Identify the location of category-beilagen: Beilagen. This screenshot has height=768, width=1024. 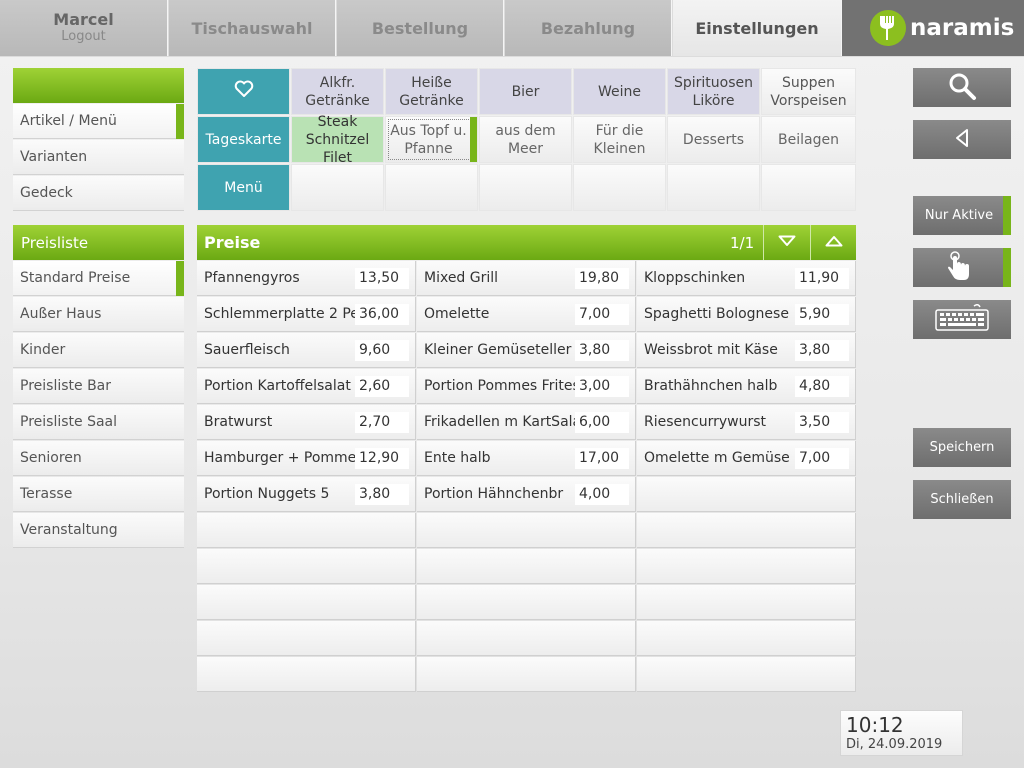
(808, 139).